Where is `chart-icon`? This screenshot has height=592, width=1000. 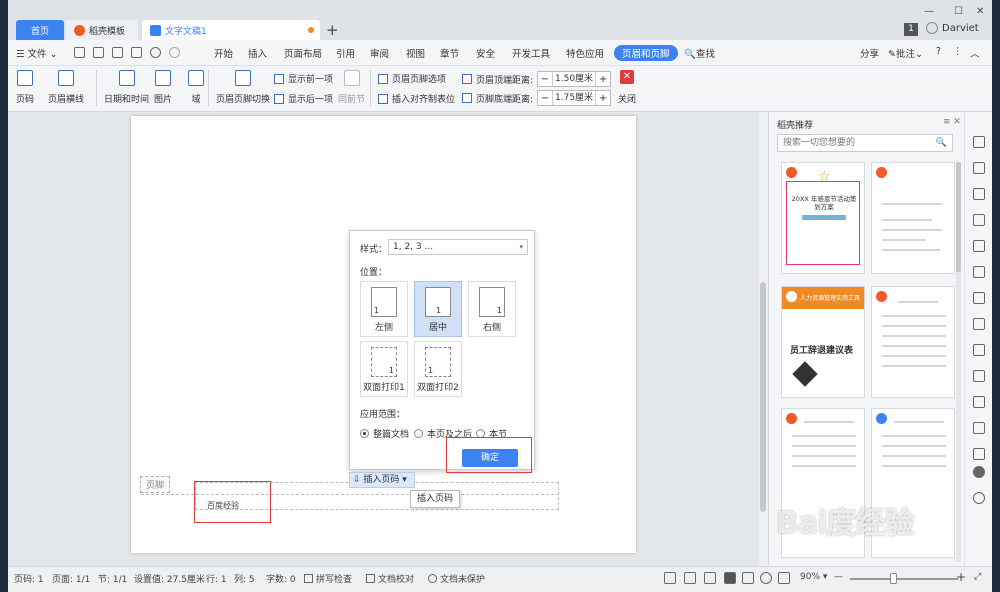
chart-icon is located at coordinates (979, 298).